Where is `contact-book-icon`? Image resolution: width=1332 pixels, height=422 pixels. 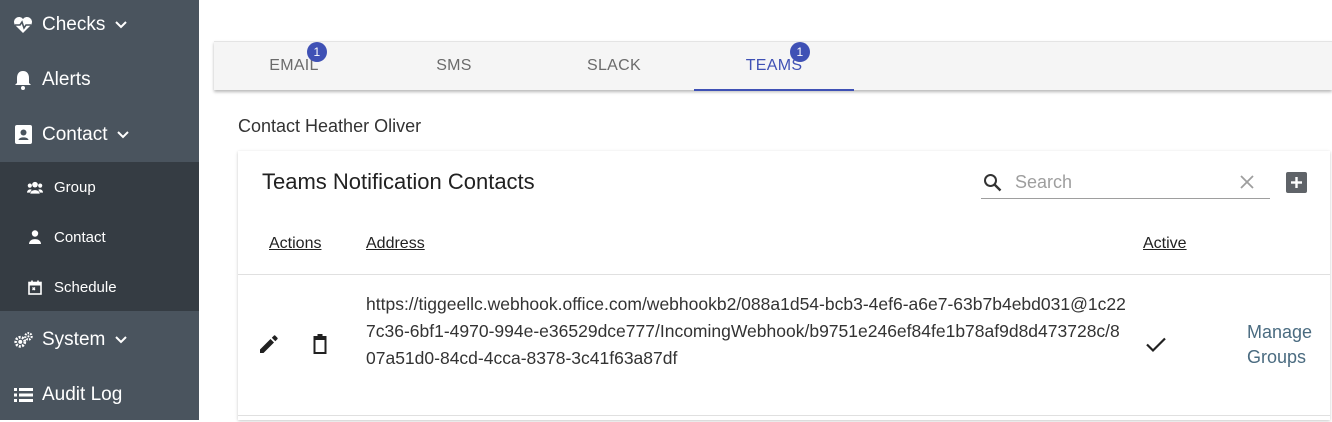 contact-book-icon is located at coordinates (23, 135).